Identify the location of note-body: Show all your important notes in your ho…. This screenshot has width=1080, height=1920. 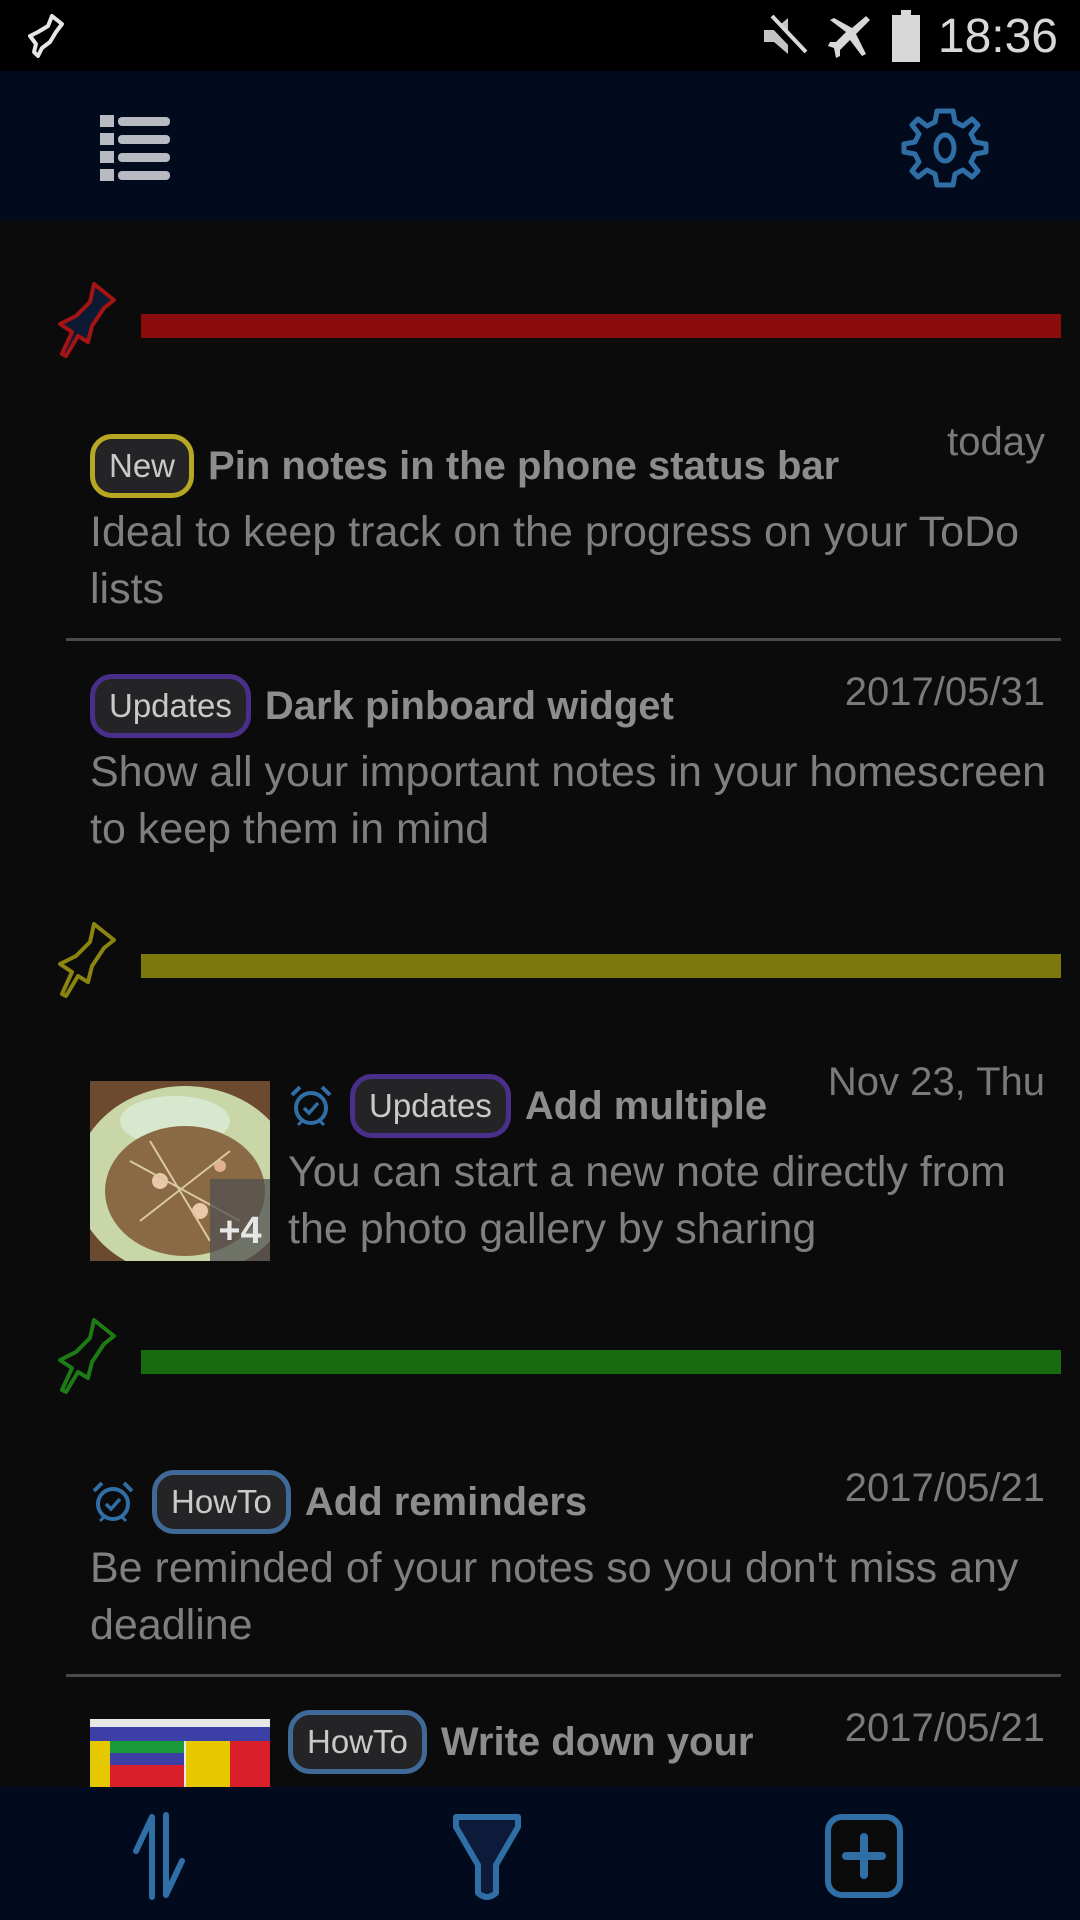
(568, 800).